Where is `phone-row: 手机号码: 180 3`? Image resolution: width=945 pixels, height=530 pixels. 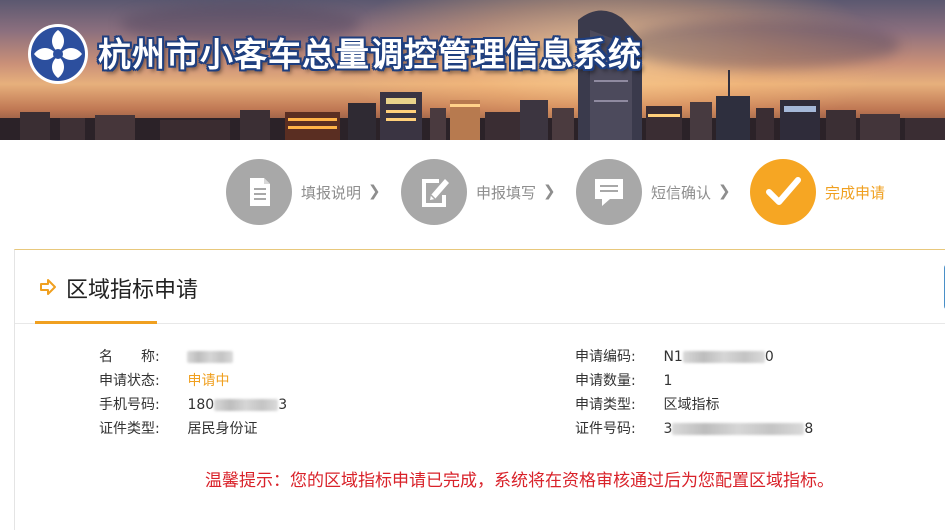
phone-row: 手机号码: 180 3 is located at coordinates (193, 404).